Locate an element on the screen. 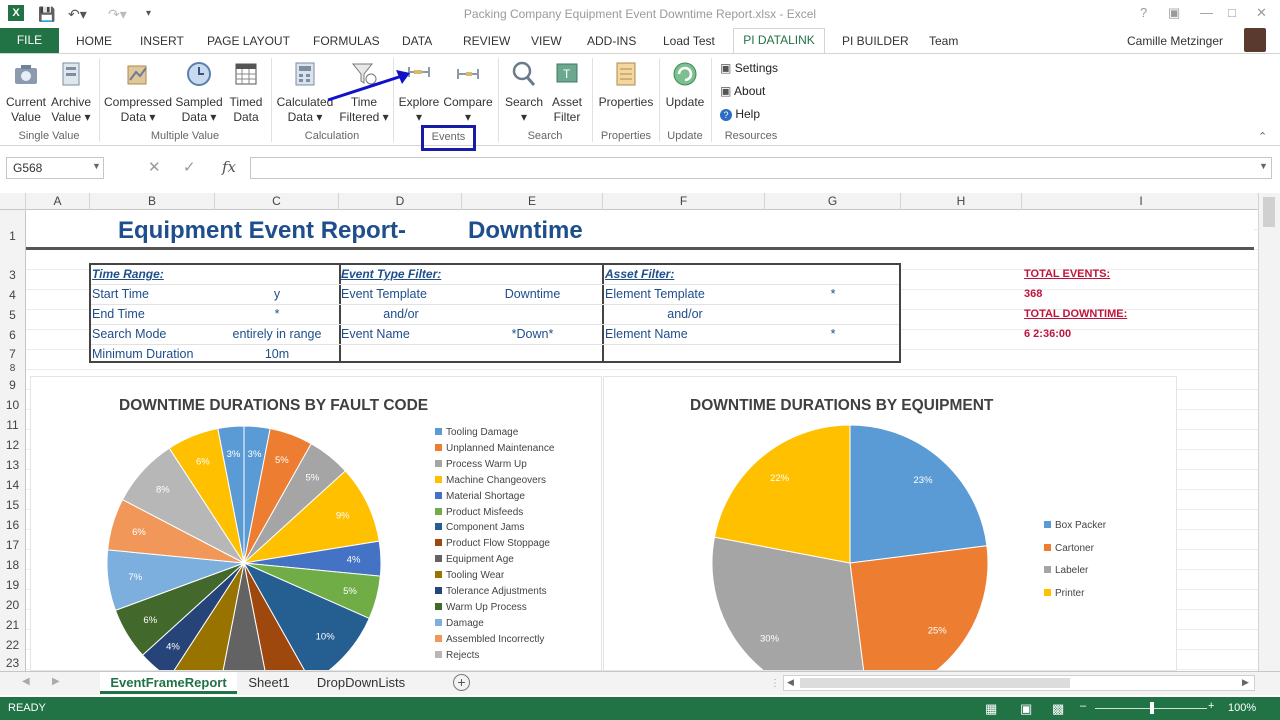 This screenshot has height=720, width=1280. row-header: 11 is located at coordinates (13, 425).